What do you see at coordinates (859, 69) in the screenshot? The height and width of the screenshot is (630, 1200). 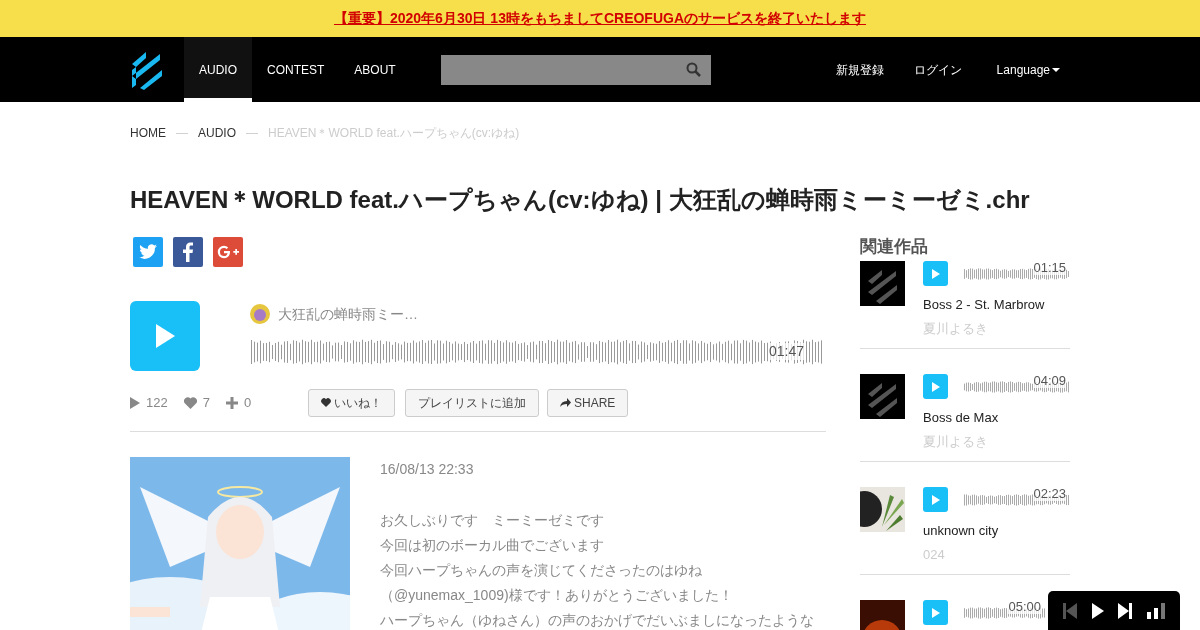 I see `nav-link: 新規登録` at bounding box center [859, 69].